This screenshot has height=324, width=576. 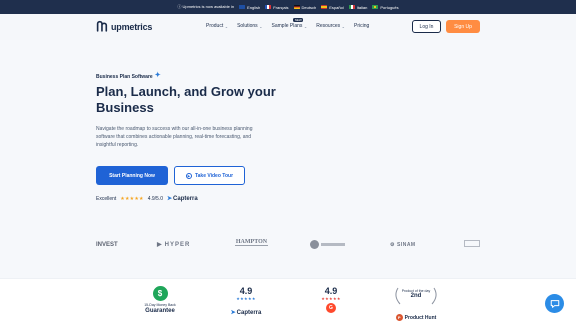 What do you see at coordinates (155, 198) in the screenshot?
I see `rating-score: 4.9/5.0` at bounding box center [155, 198].